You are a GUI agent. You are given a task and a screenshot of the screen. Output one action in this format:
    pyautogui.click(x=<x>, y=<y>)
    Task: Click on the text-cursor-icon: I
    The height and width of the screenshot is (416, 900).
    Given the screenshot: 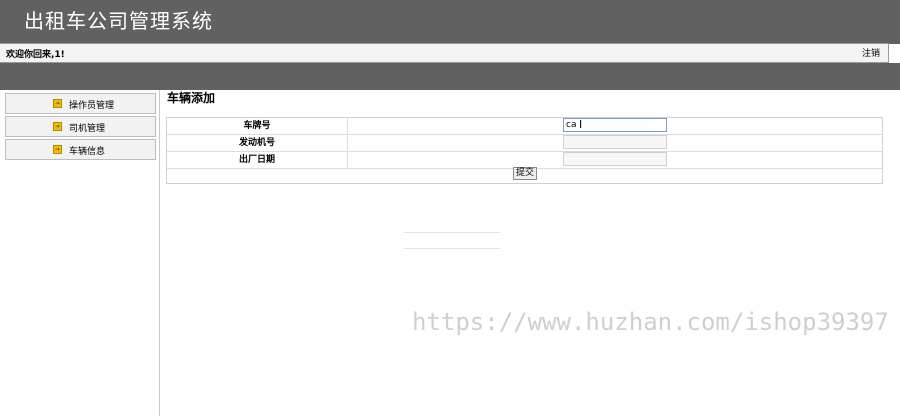 What is the action you would take?
    pyautogui.click(x=581, y=124)
    